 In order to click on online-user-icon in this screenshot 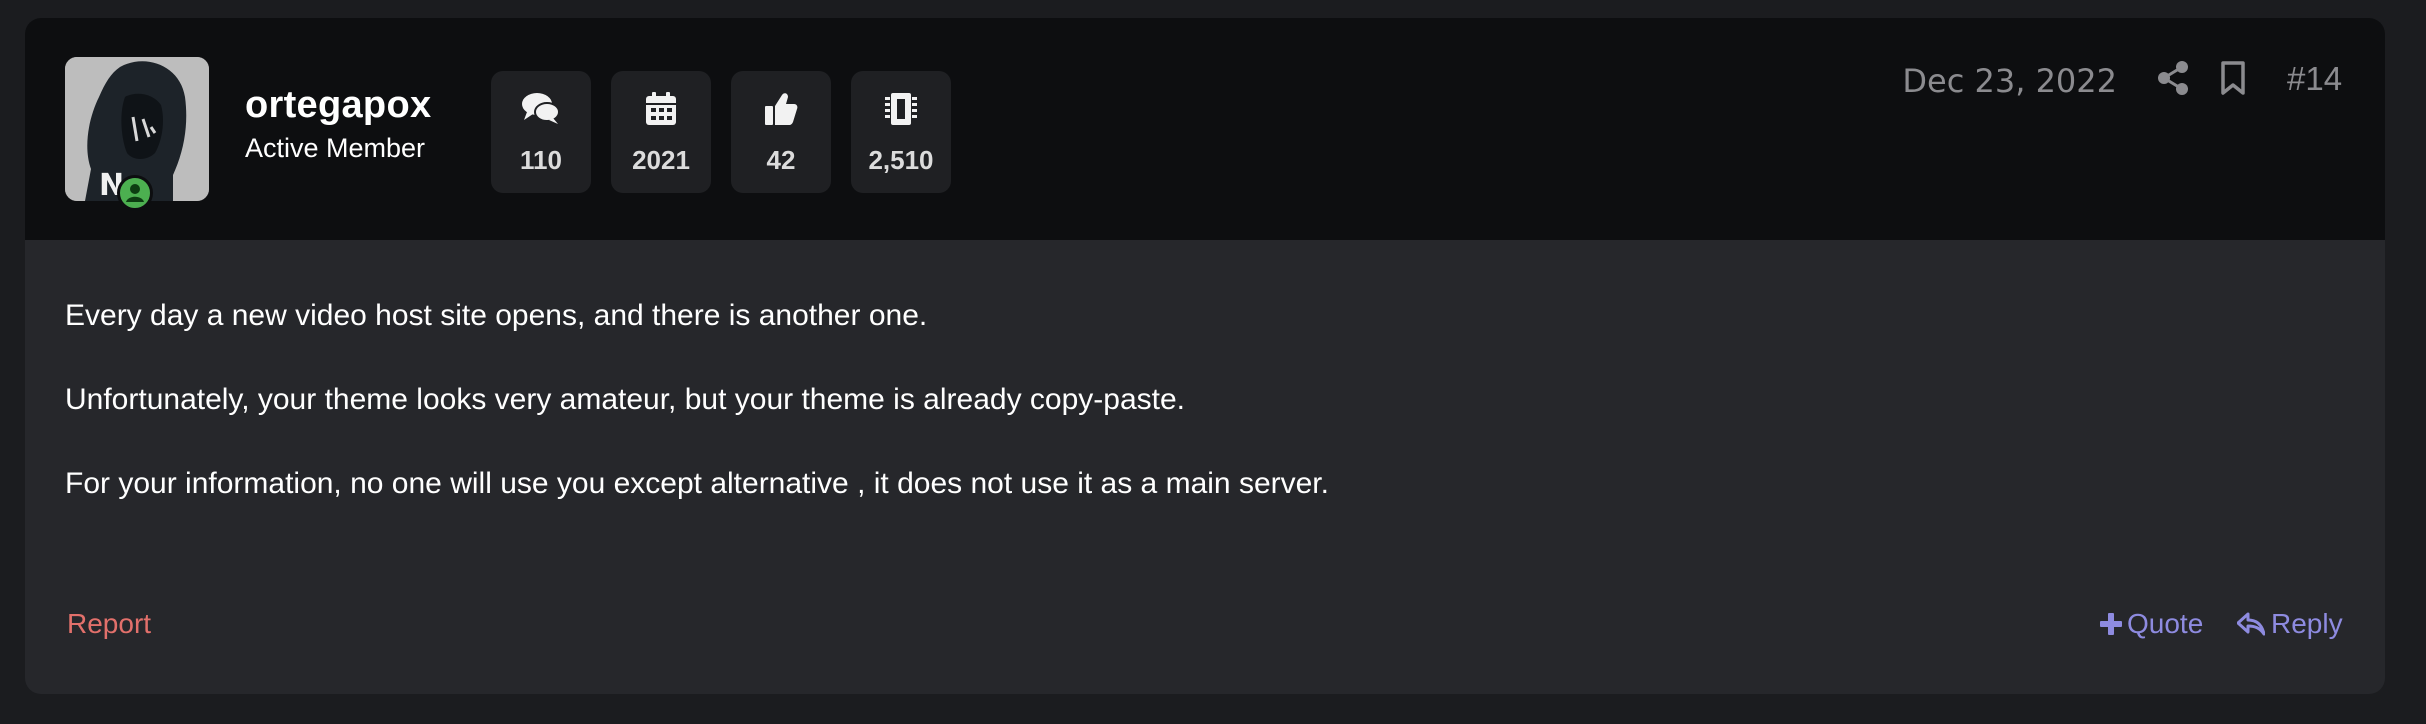, I will do `click(135, 193)`.